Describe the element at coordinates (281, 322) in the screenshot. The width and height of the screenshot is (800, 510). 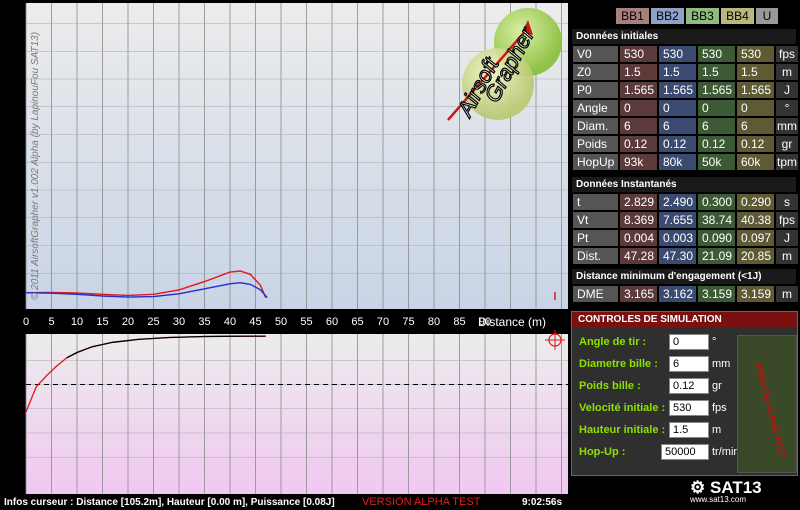
I see `x-tick-label: 50` at that location.